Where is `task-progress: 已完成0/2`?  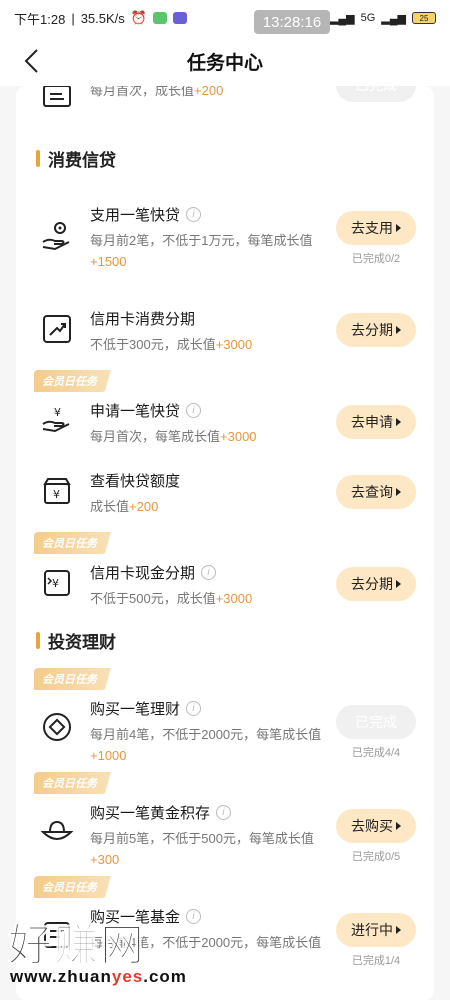
task-progress: 已完成0/2 is located at coordinates (376, 259).